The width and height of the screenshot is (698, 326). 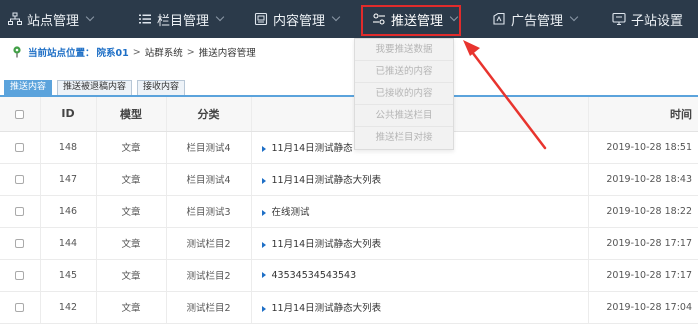 What do you see at coordinates (499, 19) in the screenshot?
I see `ad-icon` at bounding box center [499, 19].